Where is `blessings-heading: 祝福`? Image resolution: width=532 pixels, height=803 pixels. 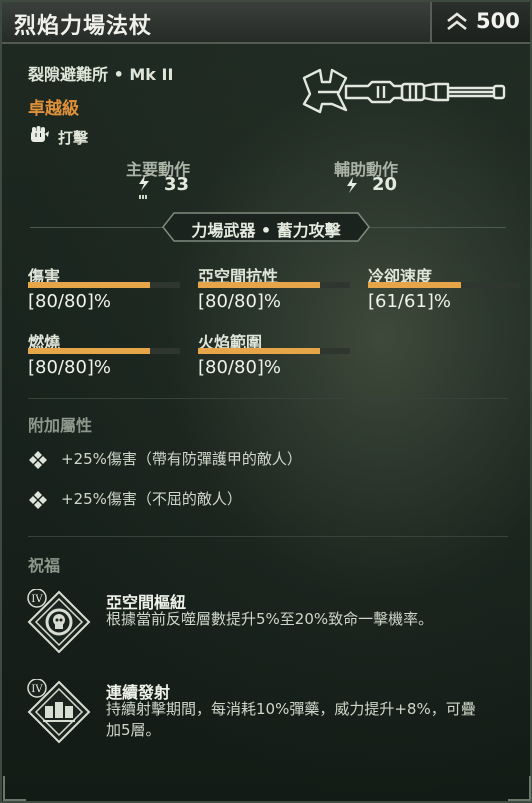 blessings-heading: 祝福 is located at coordinates (44, 565).